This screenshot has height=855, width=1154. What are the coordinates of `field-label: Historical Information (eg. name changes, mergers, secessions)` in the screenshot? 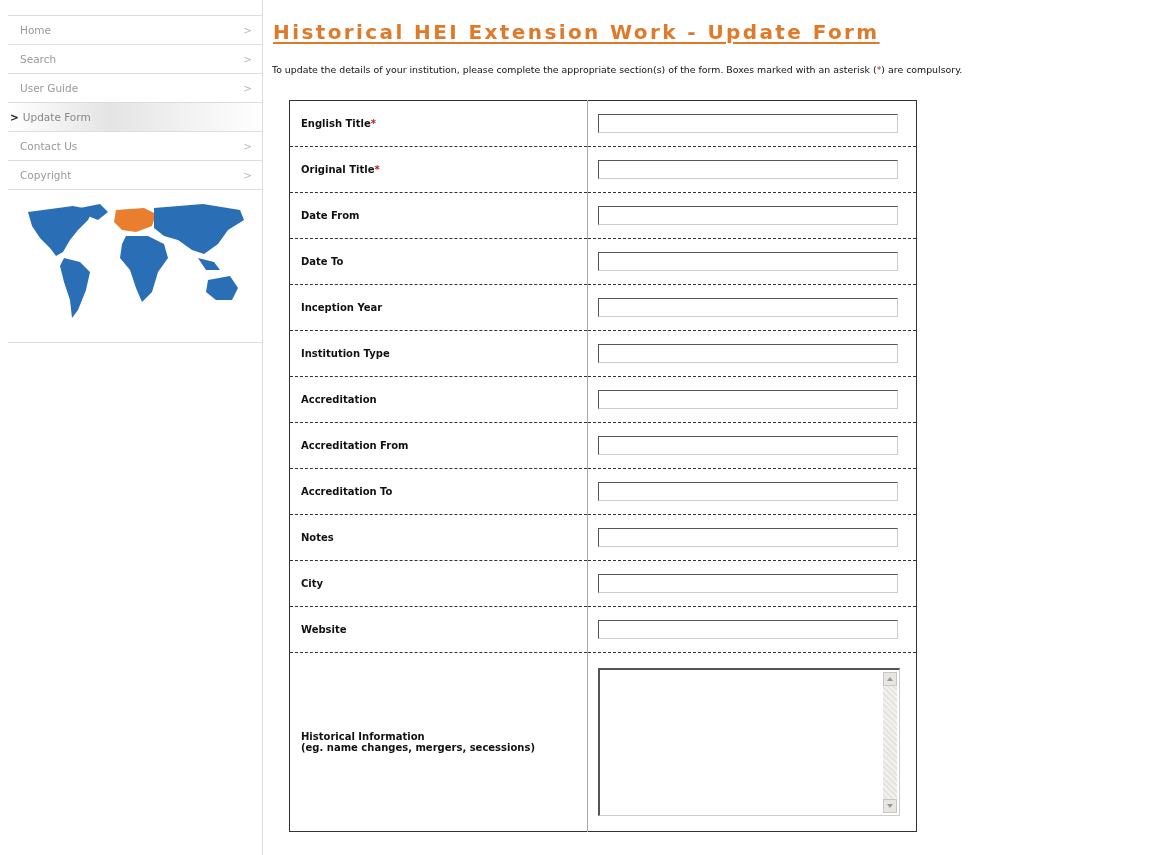 It's located at (418, 742).